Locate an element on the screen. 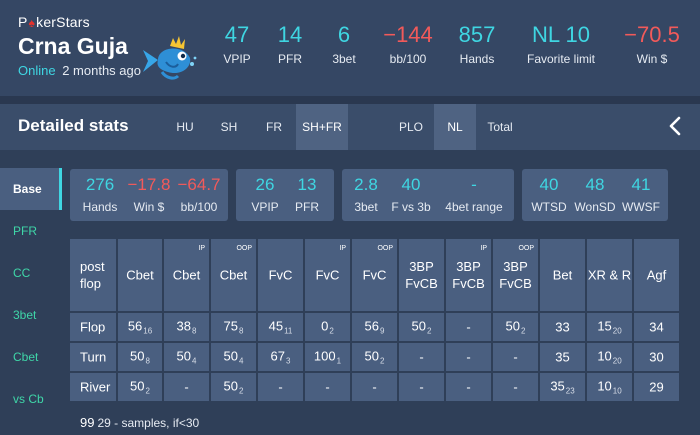  tab-sh-fr: SH+FR is located at coordinates (322, 127).